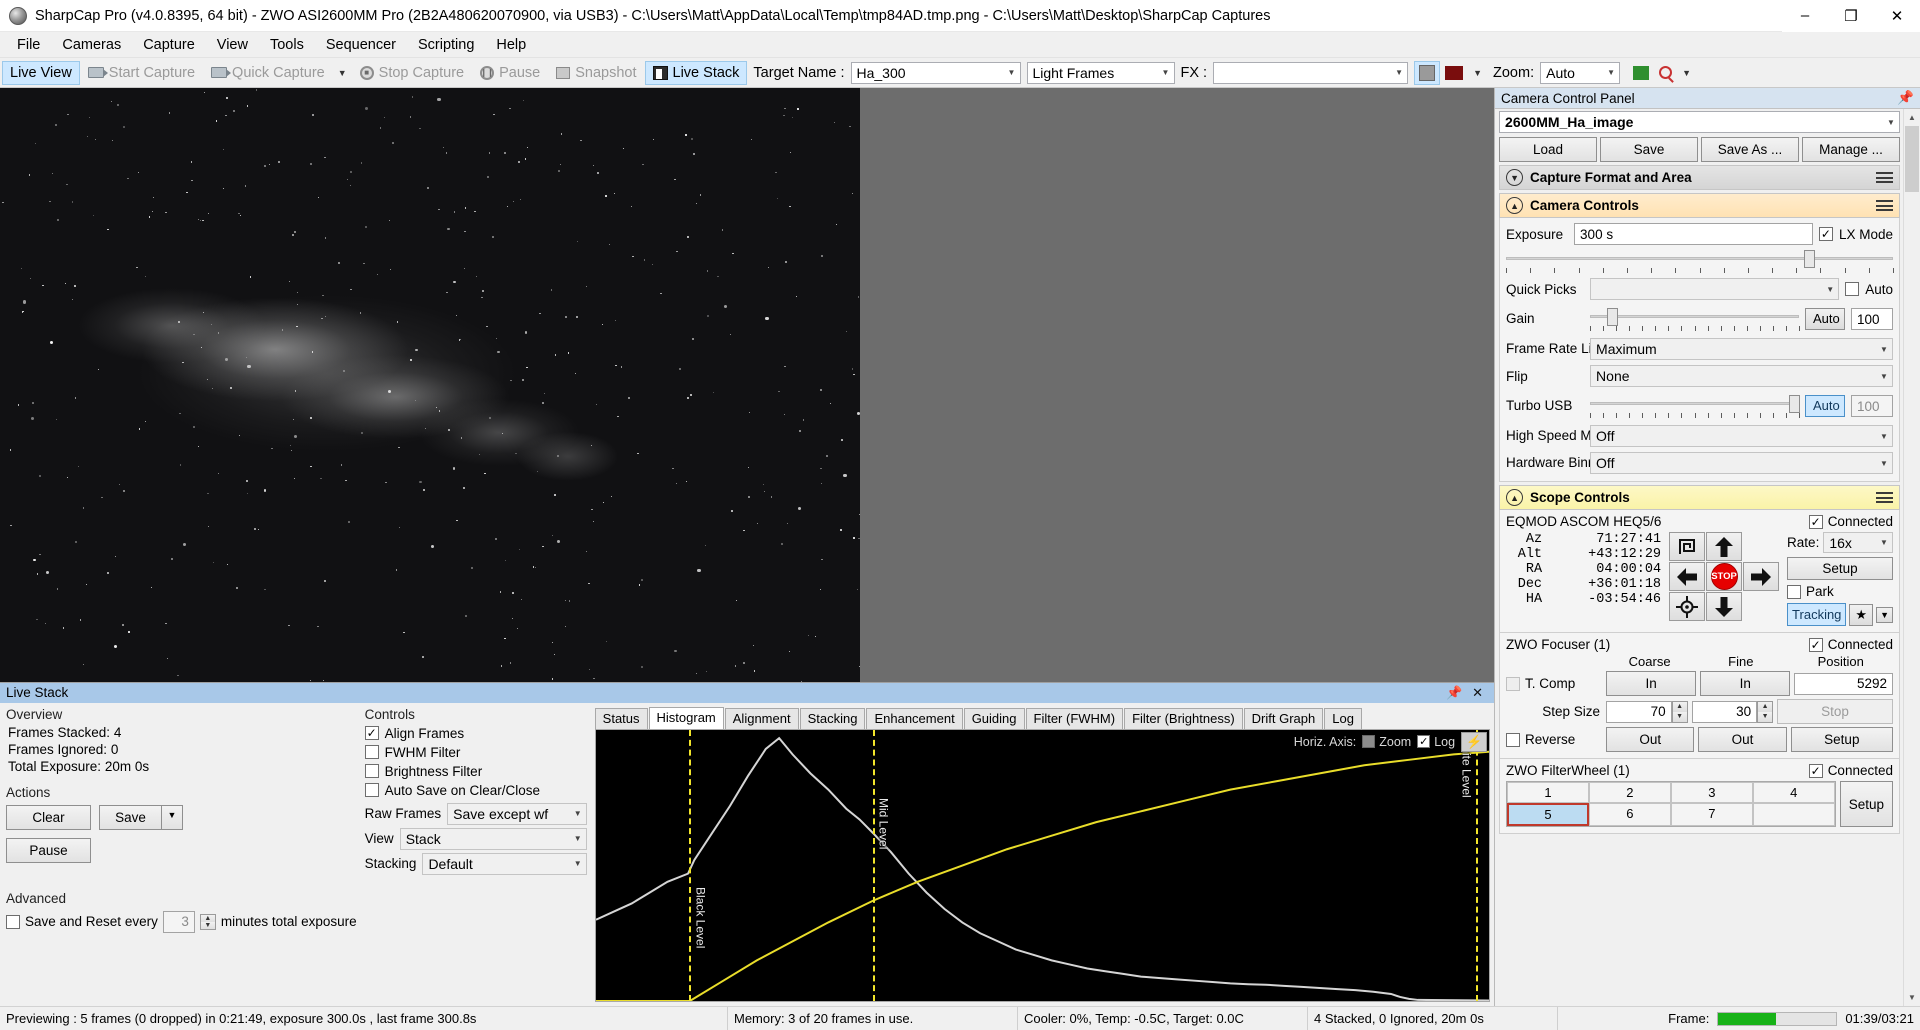  I want to click on view-combo: Stack ▼, so click(493, 838).